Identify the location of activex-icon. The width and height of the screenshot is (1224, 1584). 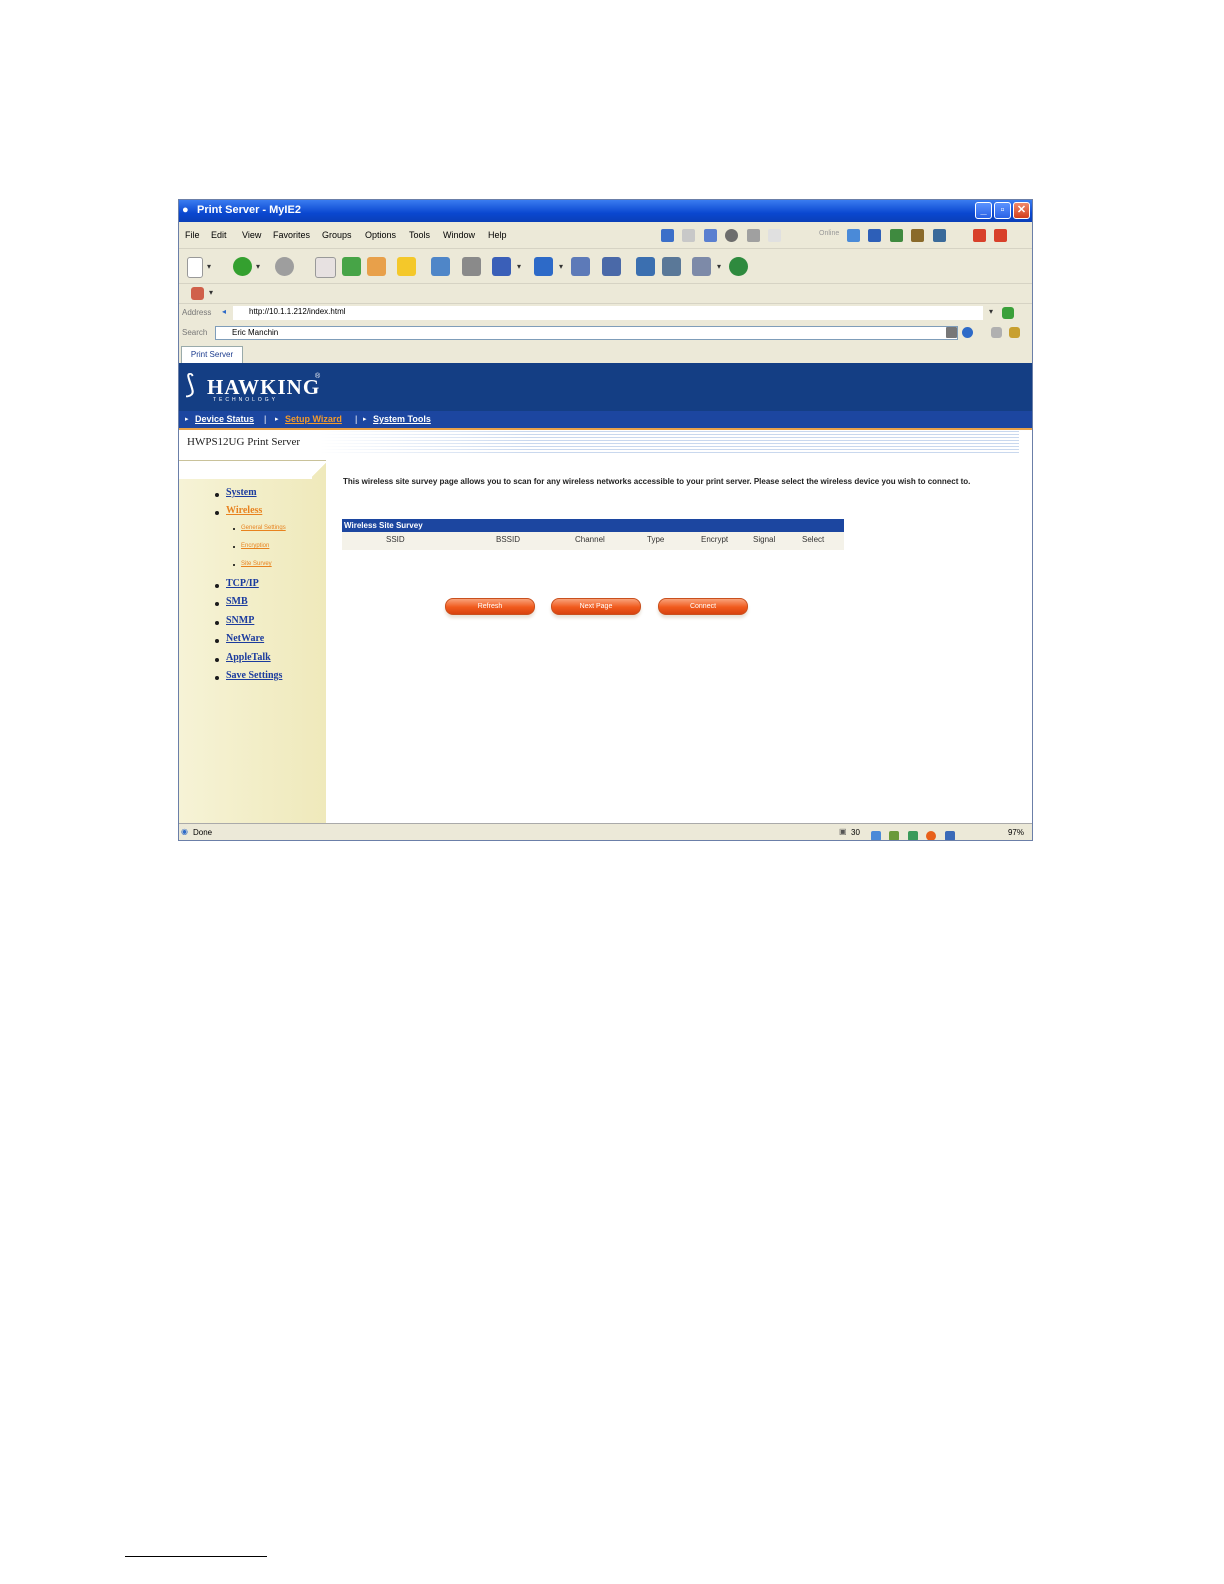
(918, 236).